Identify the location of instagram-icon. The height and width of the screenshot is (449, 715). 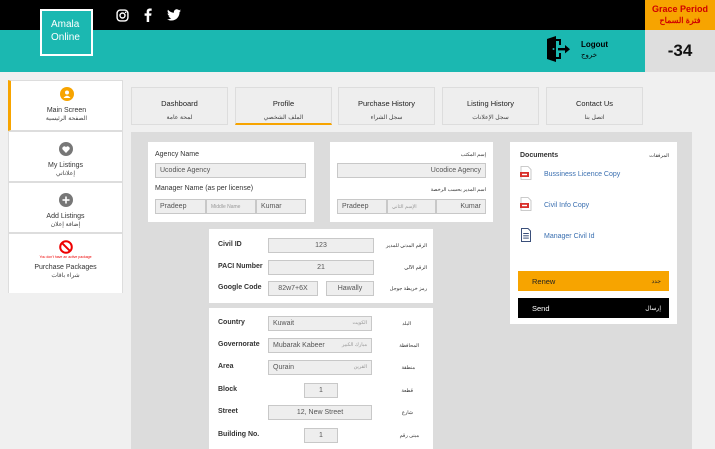
(122, 15).